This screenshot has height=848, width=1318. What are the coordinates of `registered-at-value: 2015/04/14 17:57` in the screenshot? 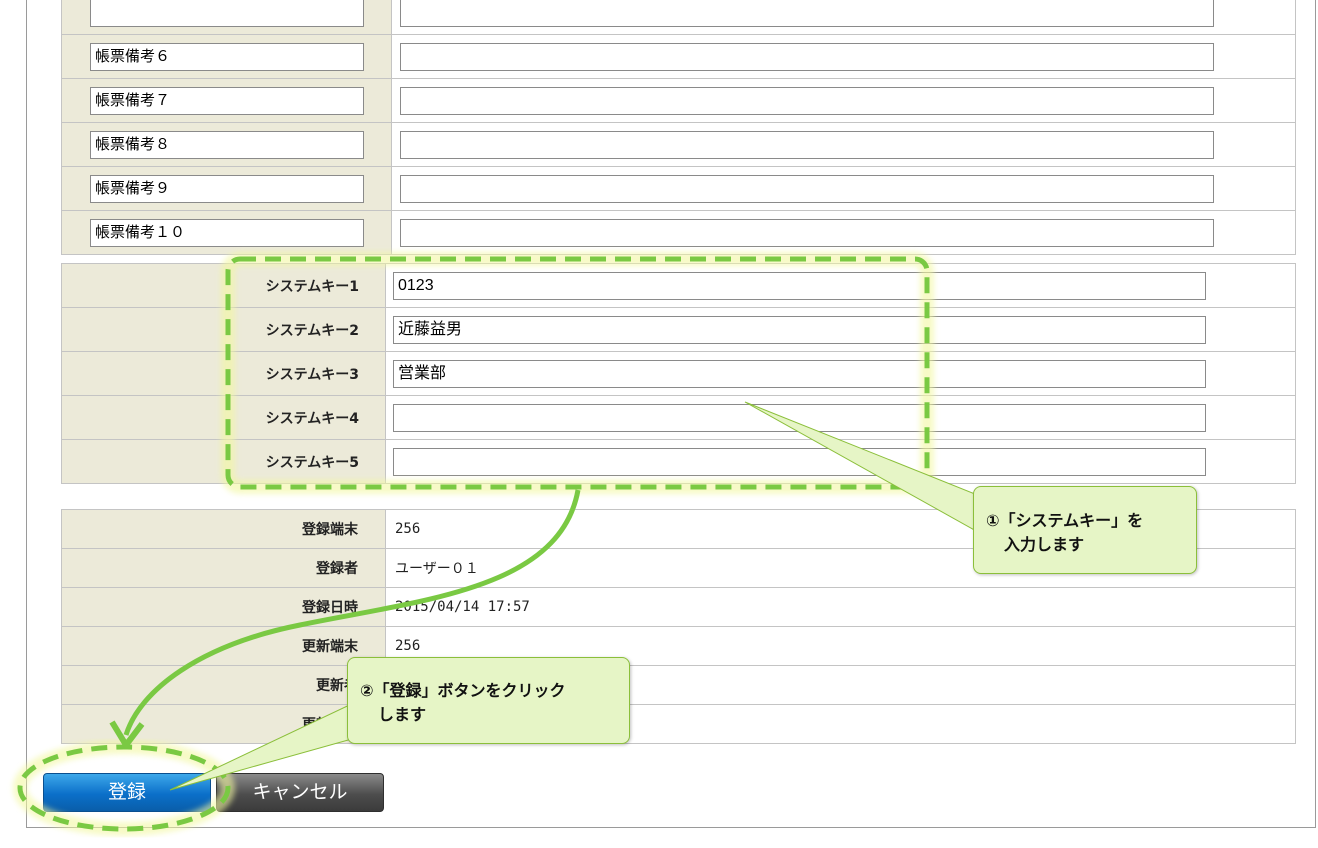 It's located at (840, 607).